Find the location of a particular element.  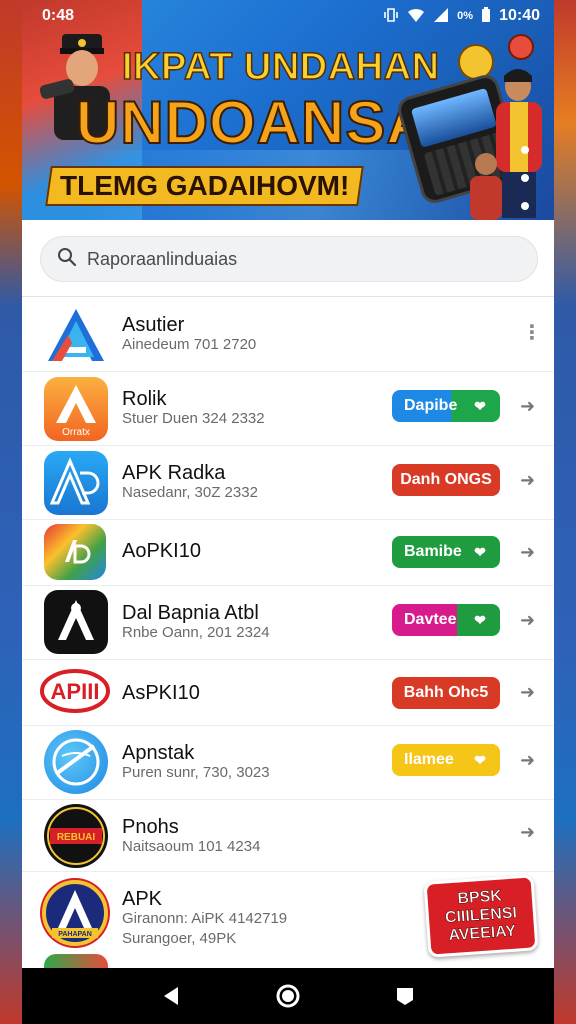

download-button-label: Bamibe is located at coordinates (433, 551).